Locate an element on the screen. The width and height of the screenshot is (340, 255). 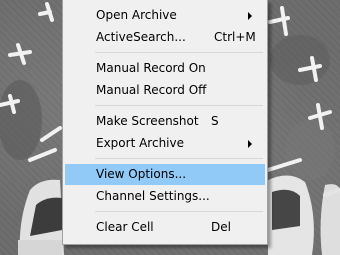
menu-item-activesearch: ActiveSearch... Ctrl+M is located at coordinates (165, 37).